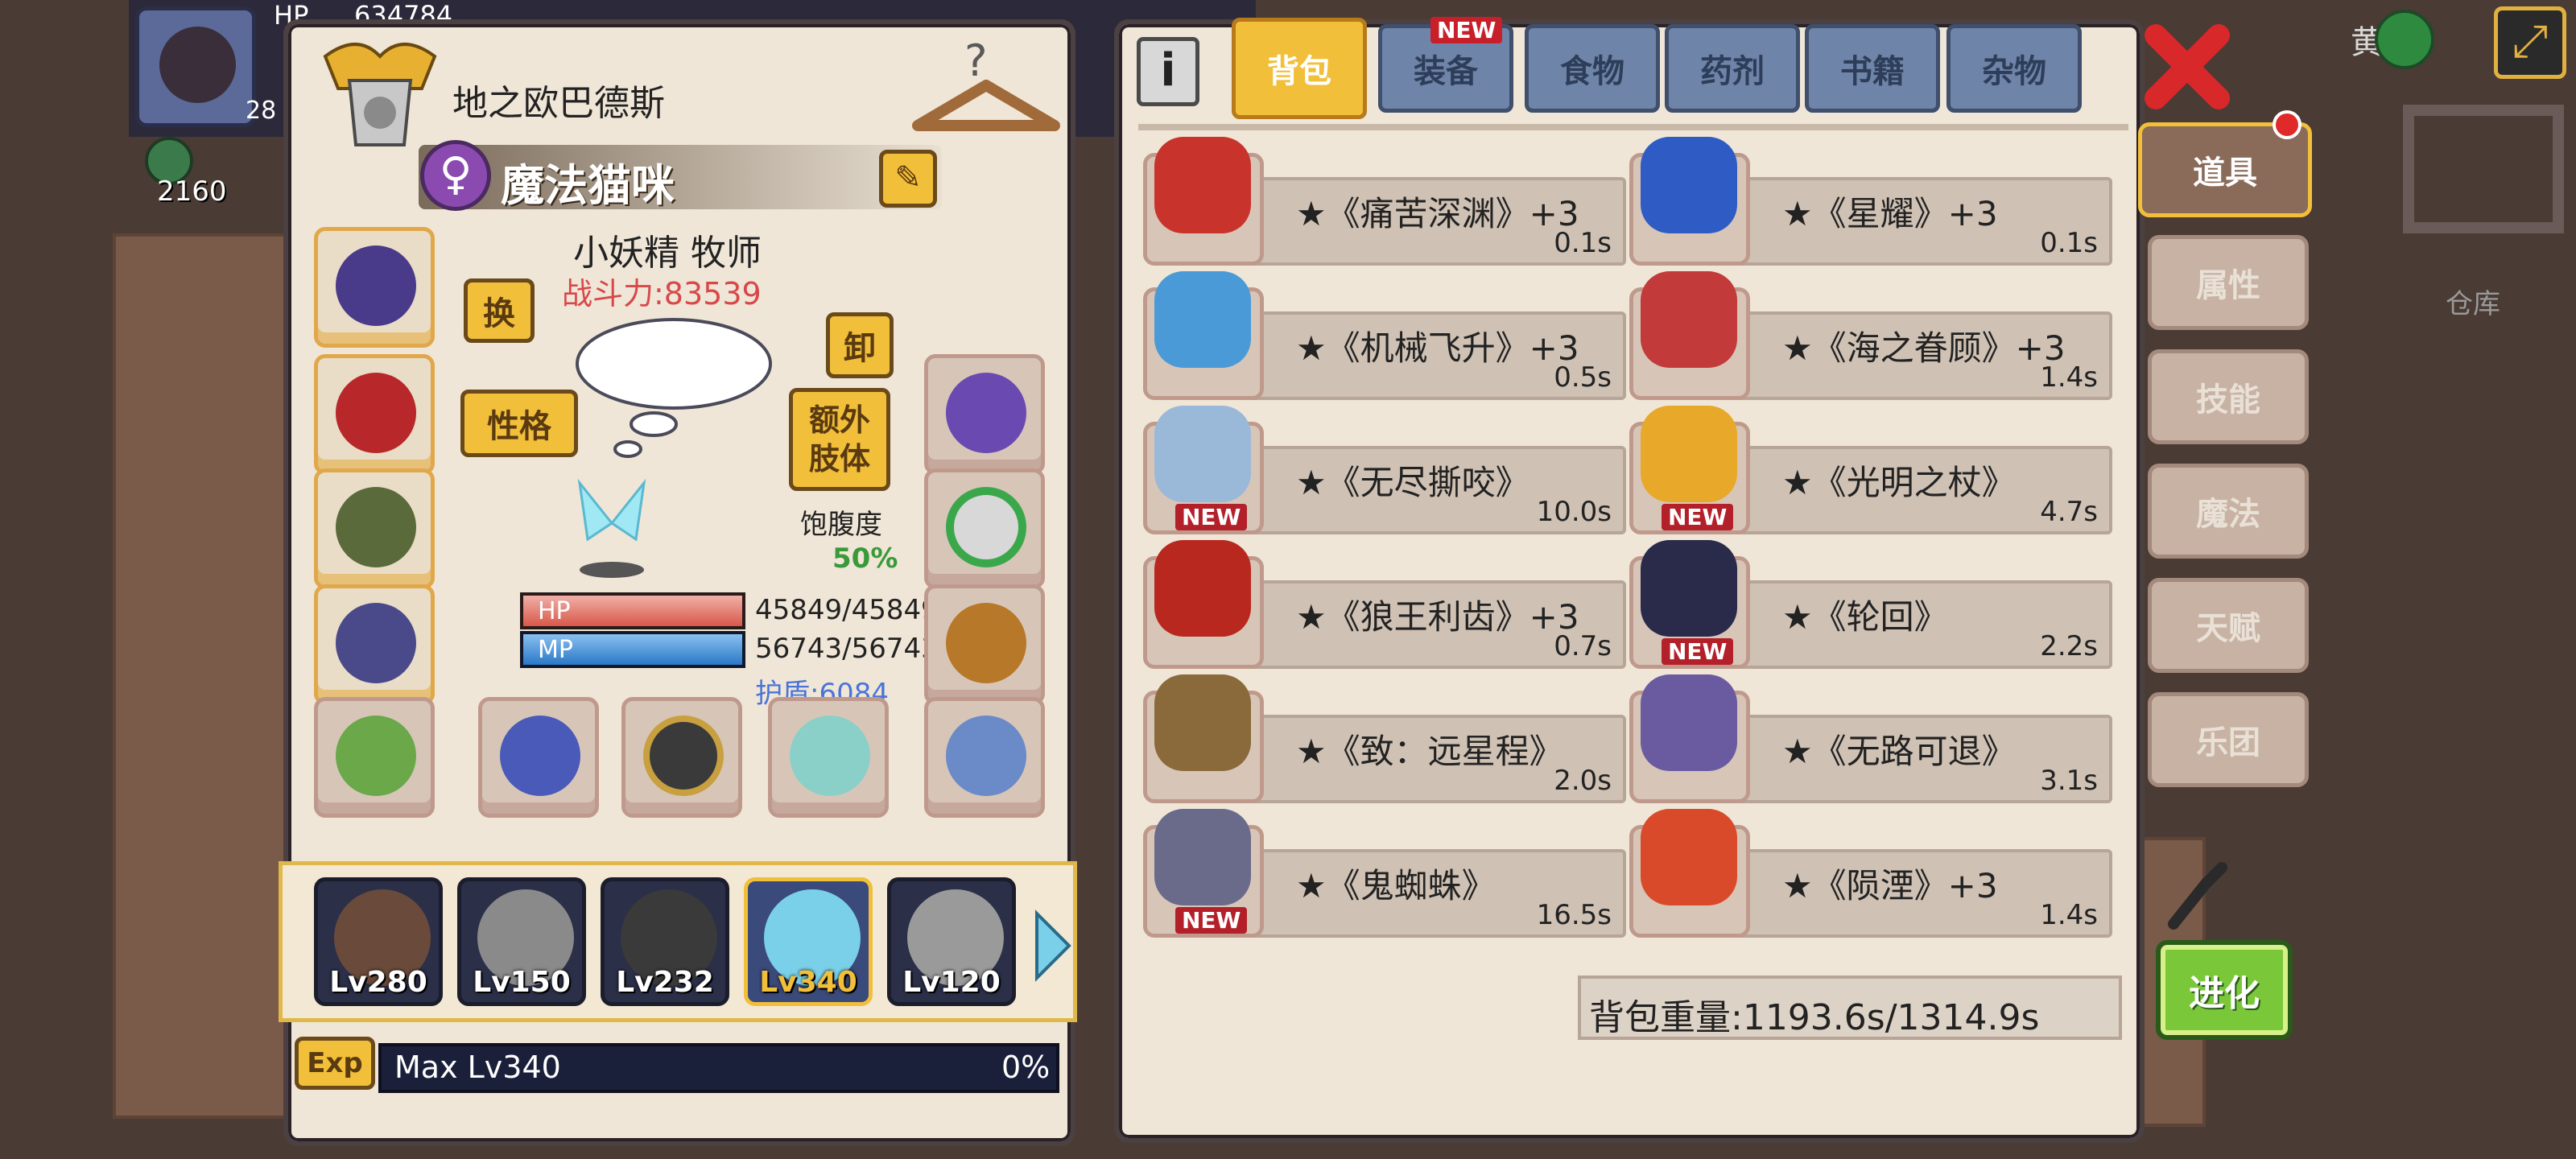 This screenshot has height=1159, width=2576. I want to click on name-banner, so click(680, 177).